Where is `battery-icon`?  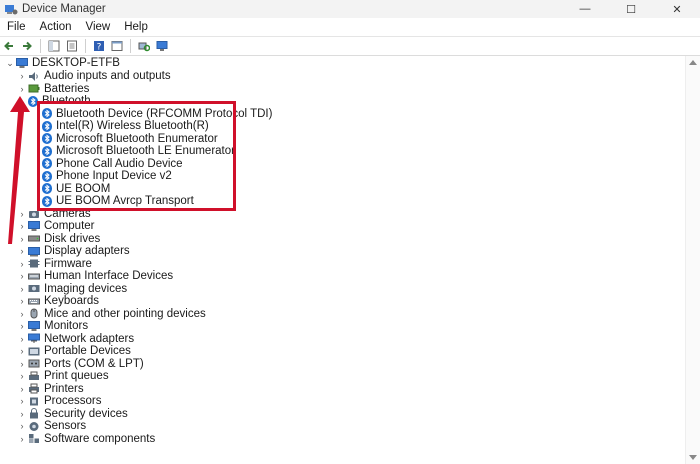 battery-icon is located at coordinates (34, 88).